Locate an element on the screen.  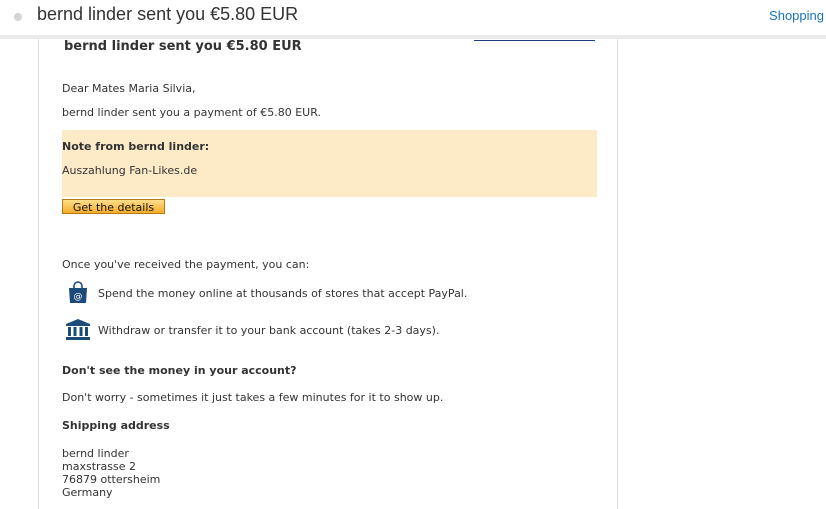
greeting: Dear Mates Maria Silvia, is located at coordinates (129, 88).